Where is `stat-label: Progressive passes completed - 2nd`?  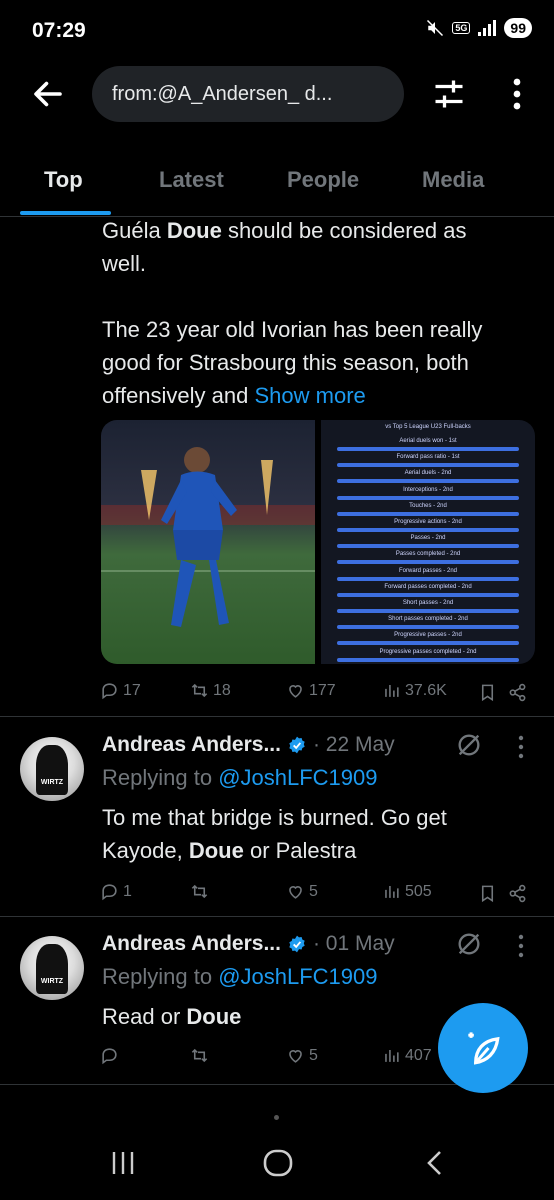 stat-label: Progressive passes completed - 2nd is located at coordinates (428, 651).